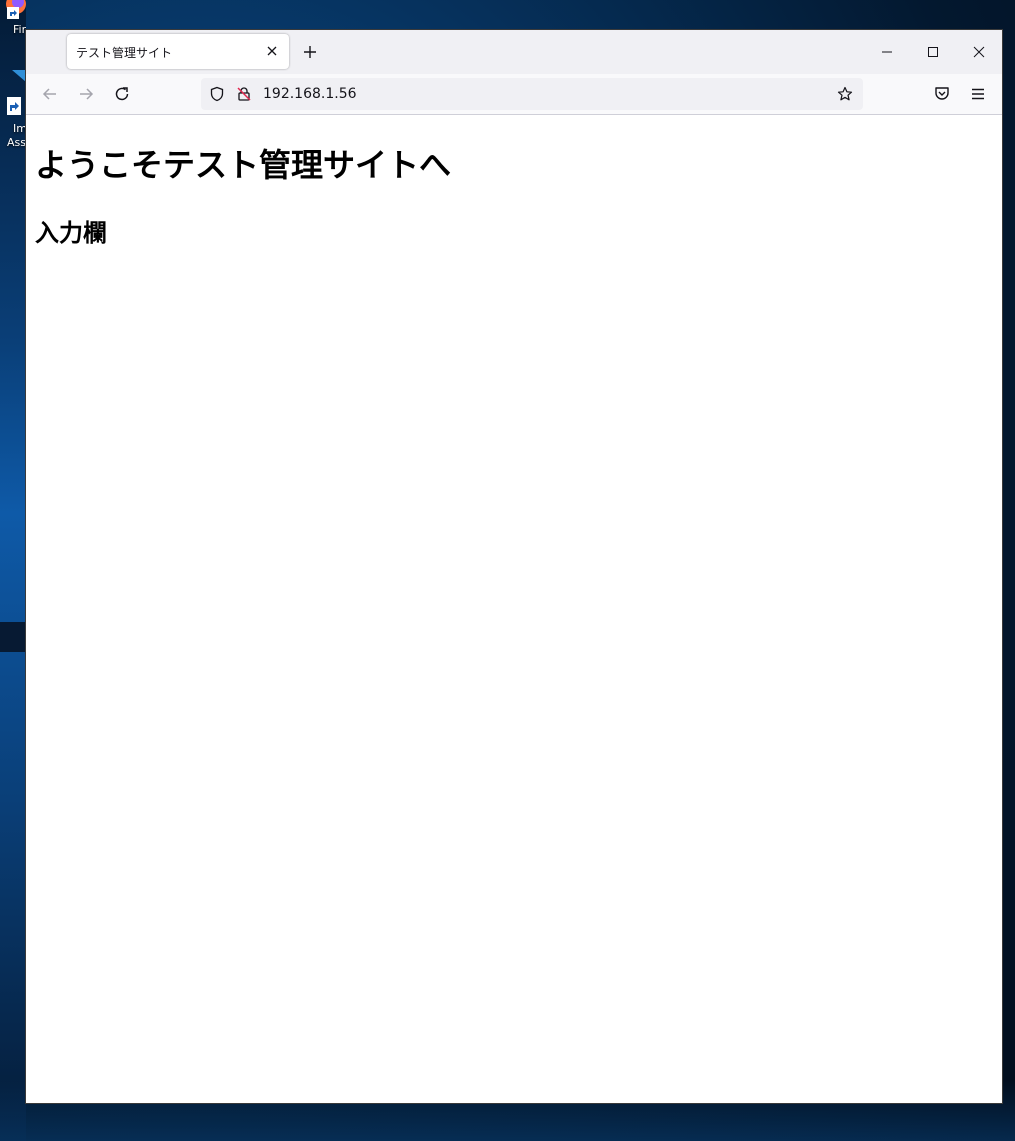  What do you see at coordinates (942, 94) in the screenshot?
I see `pocket-icon` at bounding box center [942, 94].